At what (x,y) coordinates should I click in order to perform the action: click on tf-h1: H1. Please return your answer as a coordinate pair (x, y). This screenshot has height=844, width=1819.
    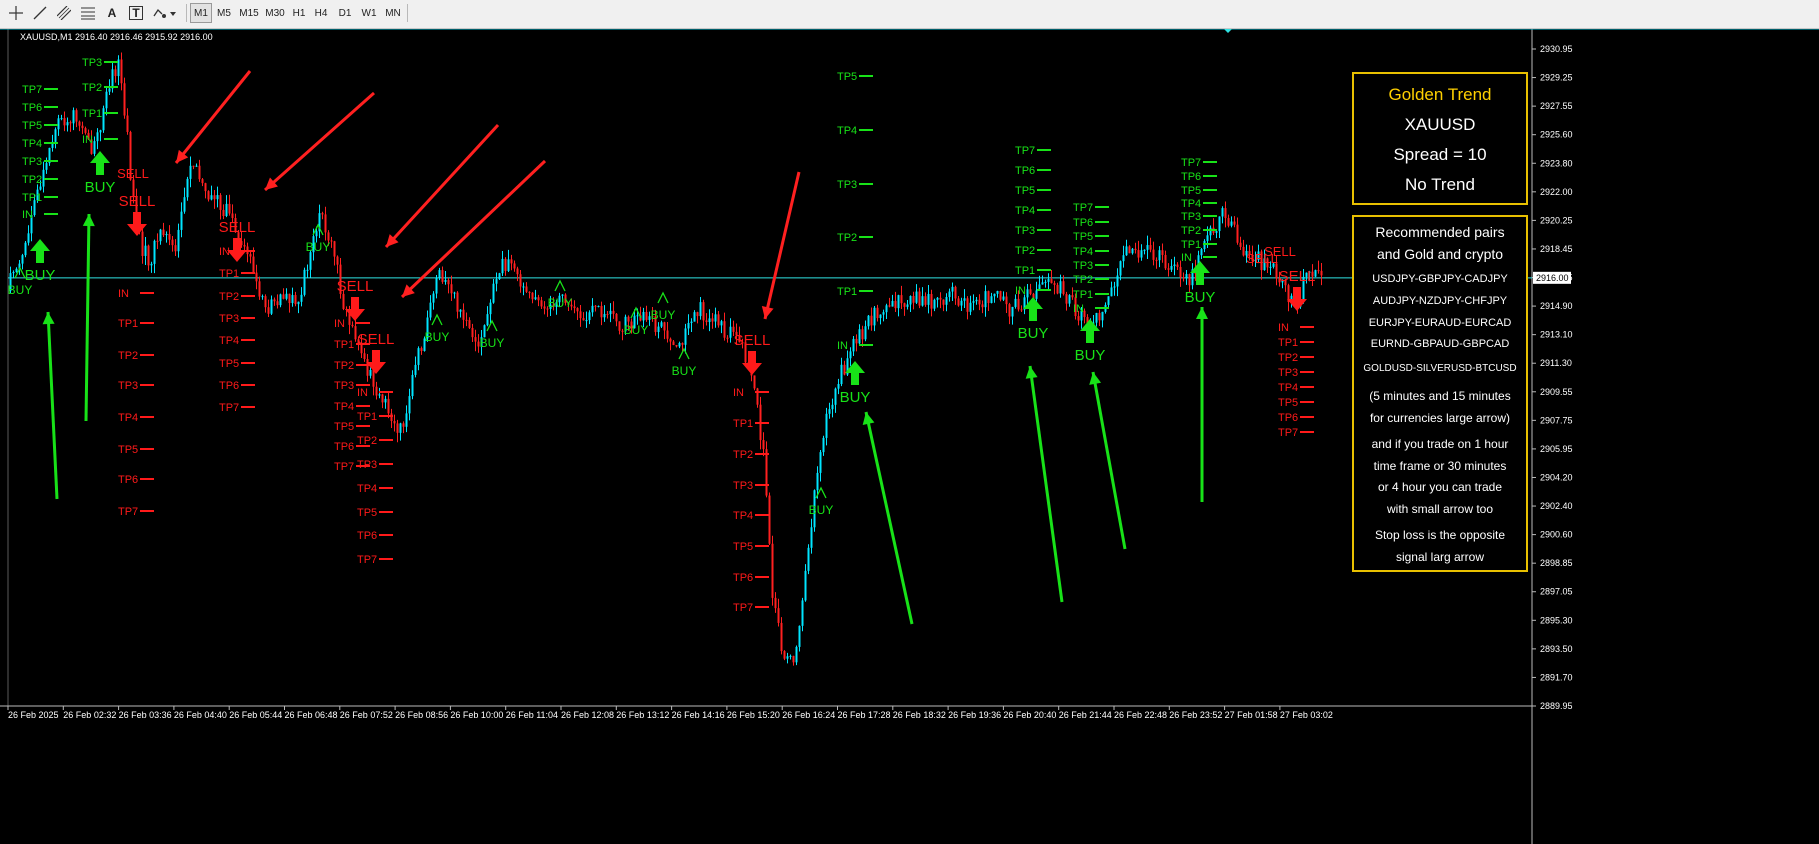
    Looking at the image, I should click on (299, 13).